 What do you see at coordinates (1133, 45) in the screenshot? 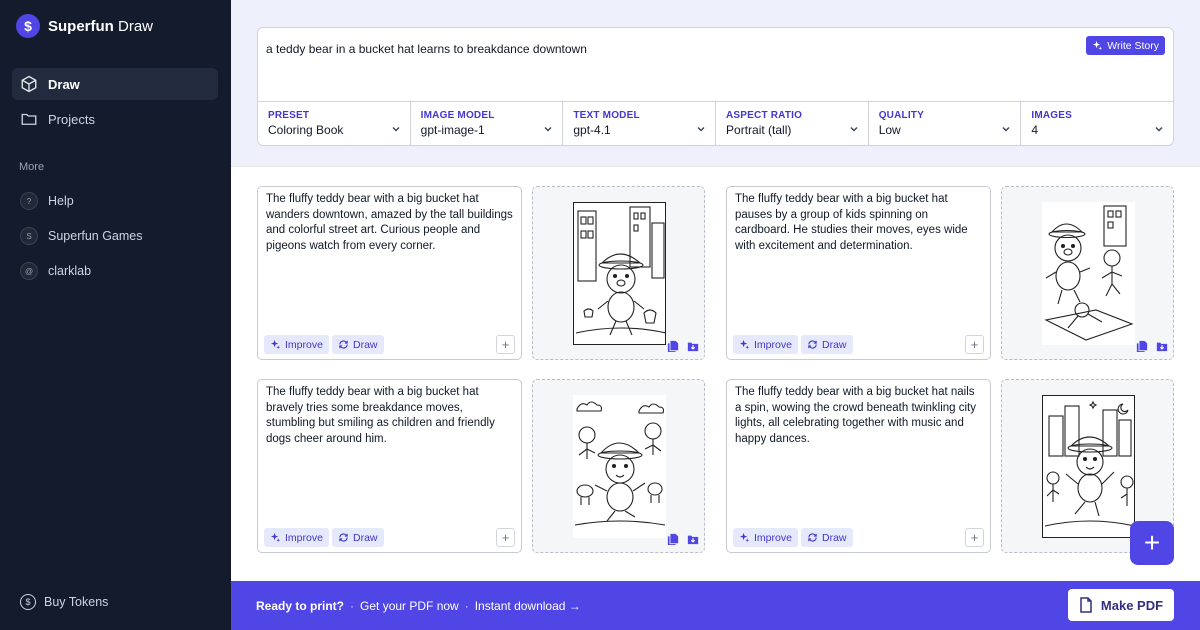
I see `write-story-label: Write Story` at bounding box center [1133, 45].